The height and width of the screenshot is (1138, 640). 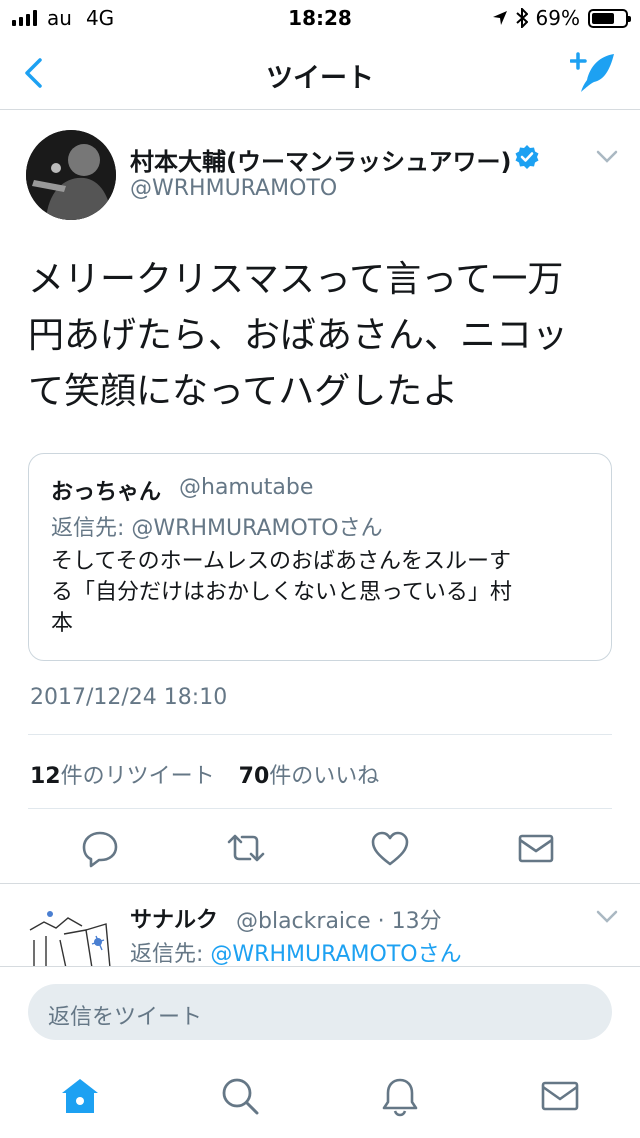 What do you see at coordinates (281, 592) in the screenshot?
I see `quoted-text-line: る「自分だけはおかしくないと思っている」村` at bounding box center [281, 592].